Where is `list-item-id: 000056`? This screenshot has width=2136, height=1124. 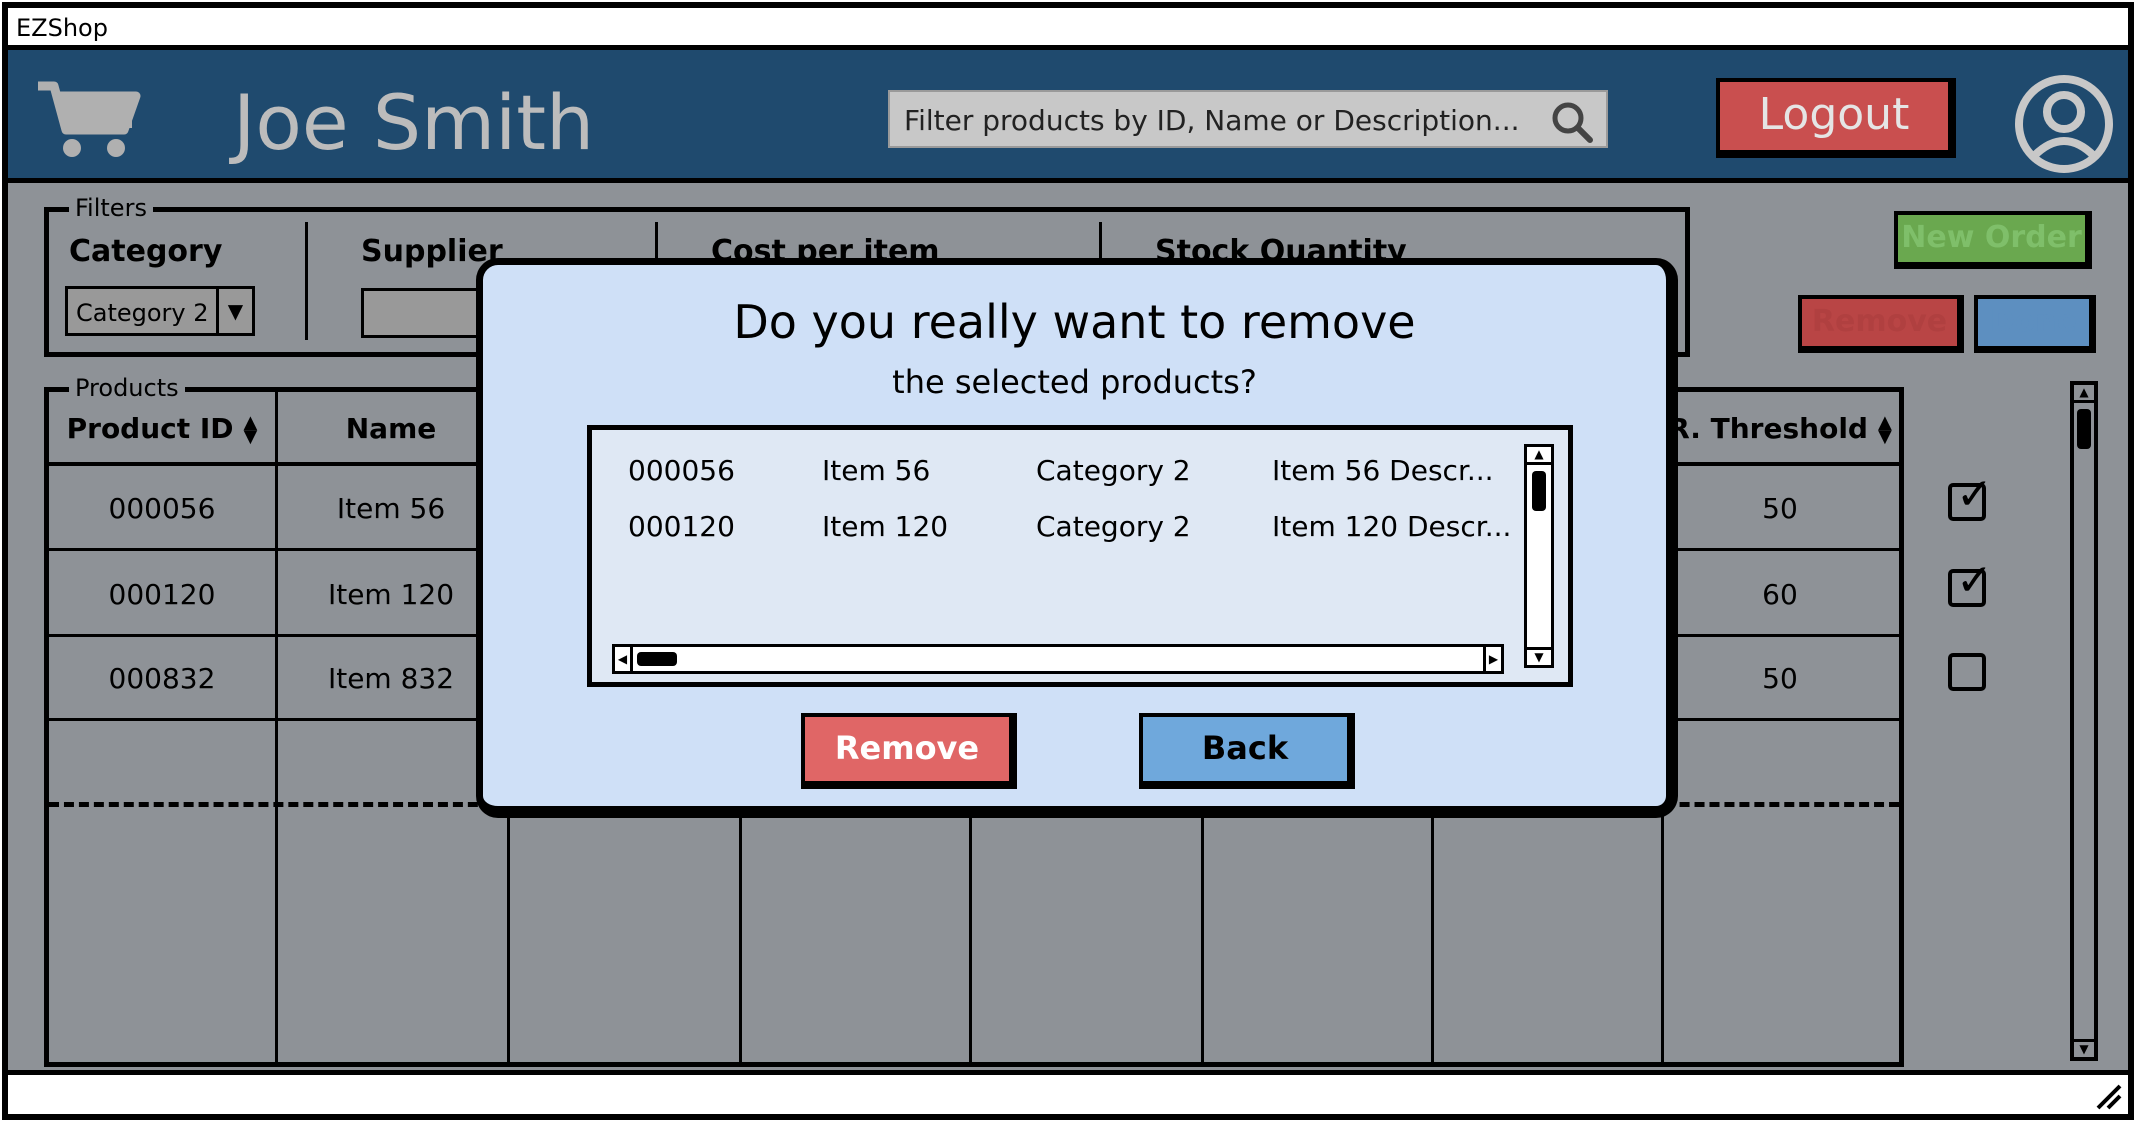
list-item-id: 000056 is located at coordinates (681, 470).